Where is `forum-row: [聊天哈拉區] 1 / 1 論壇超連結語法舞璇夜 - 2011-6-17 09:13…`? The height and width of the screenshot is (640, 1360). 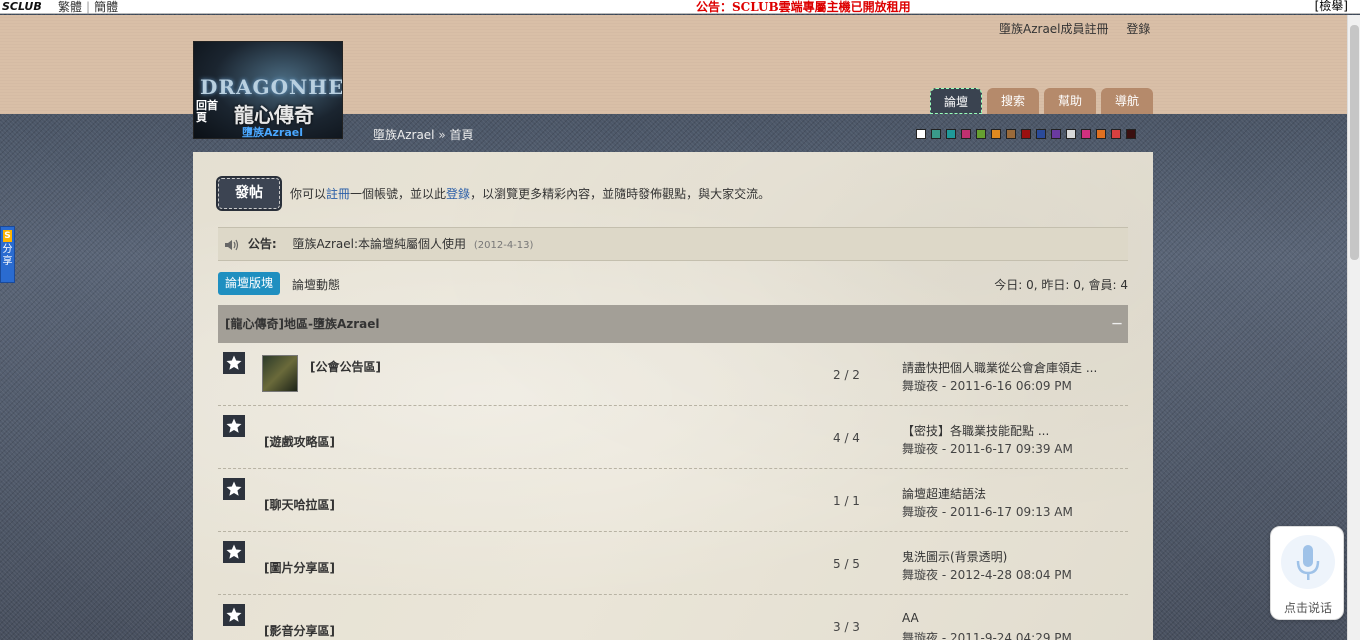
forum-row: [聊天哈拉區] 1 / 1 論壇超連結語法舞璇夜 - 2011-6-17 09:13… is located at coordinates (673, 500).